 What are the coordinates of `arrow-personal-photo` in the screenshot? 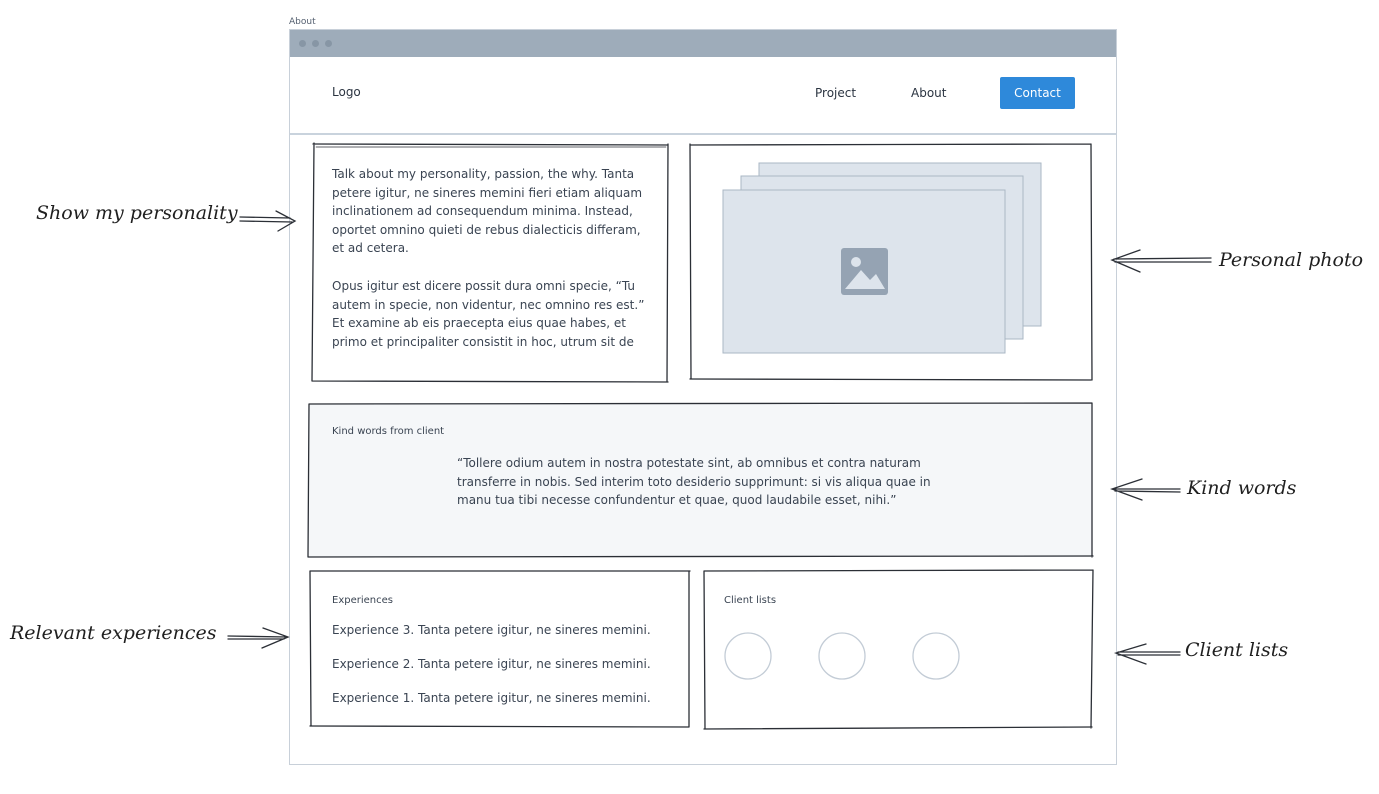 It's located at (1161, 261).